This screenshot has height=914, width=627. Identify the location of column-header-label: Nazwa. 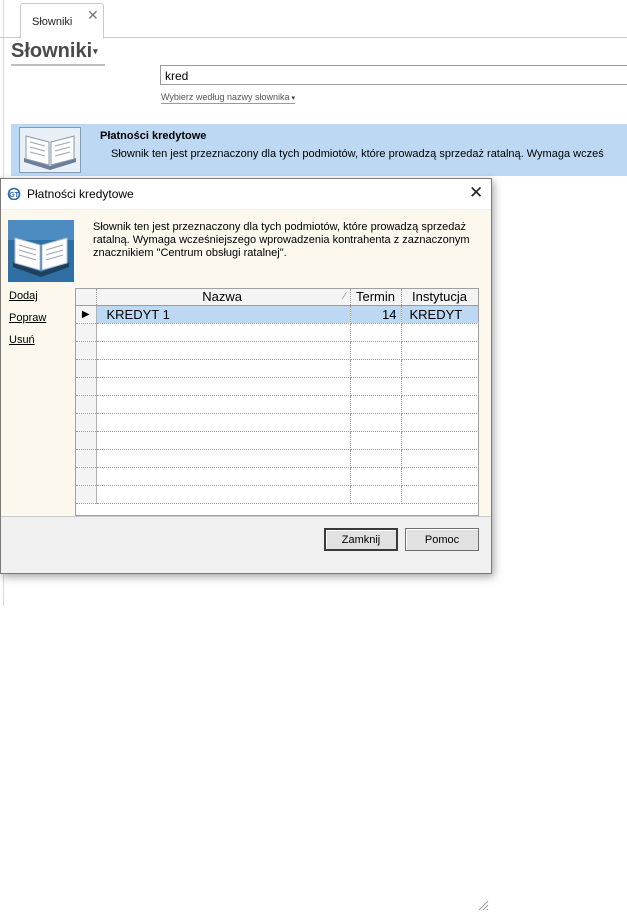
(222, 297).